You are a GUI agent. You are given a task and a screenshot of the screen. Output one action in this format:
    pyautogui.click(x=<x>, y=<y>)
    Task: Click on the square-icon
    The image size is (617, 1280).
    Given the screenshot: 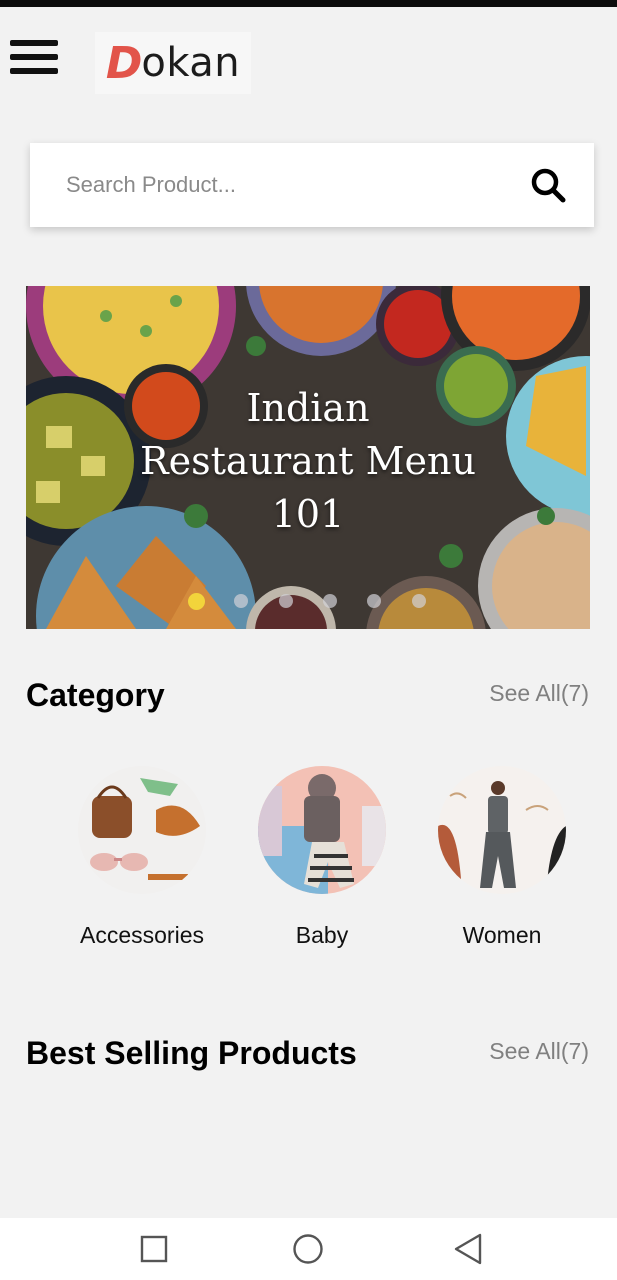 What is the action you would take?
    pyautogui.click(x=154, y=1249)
    